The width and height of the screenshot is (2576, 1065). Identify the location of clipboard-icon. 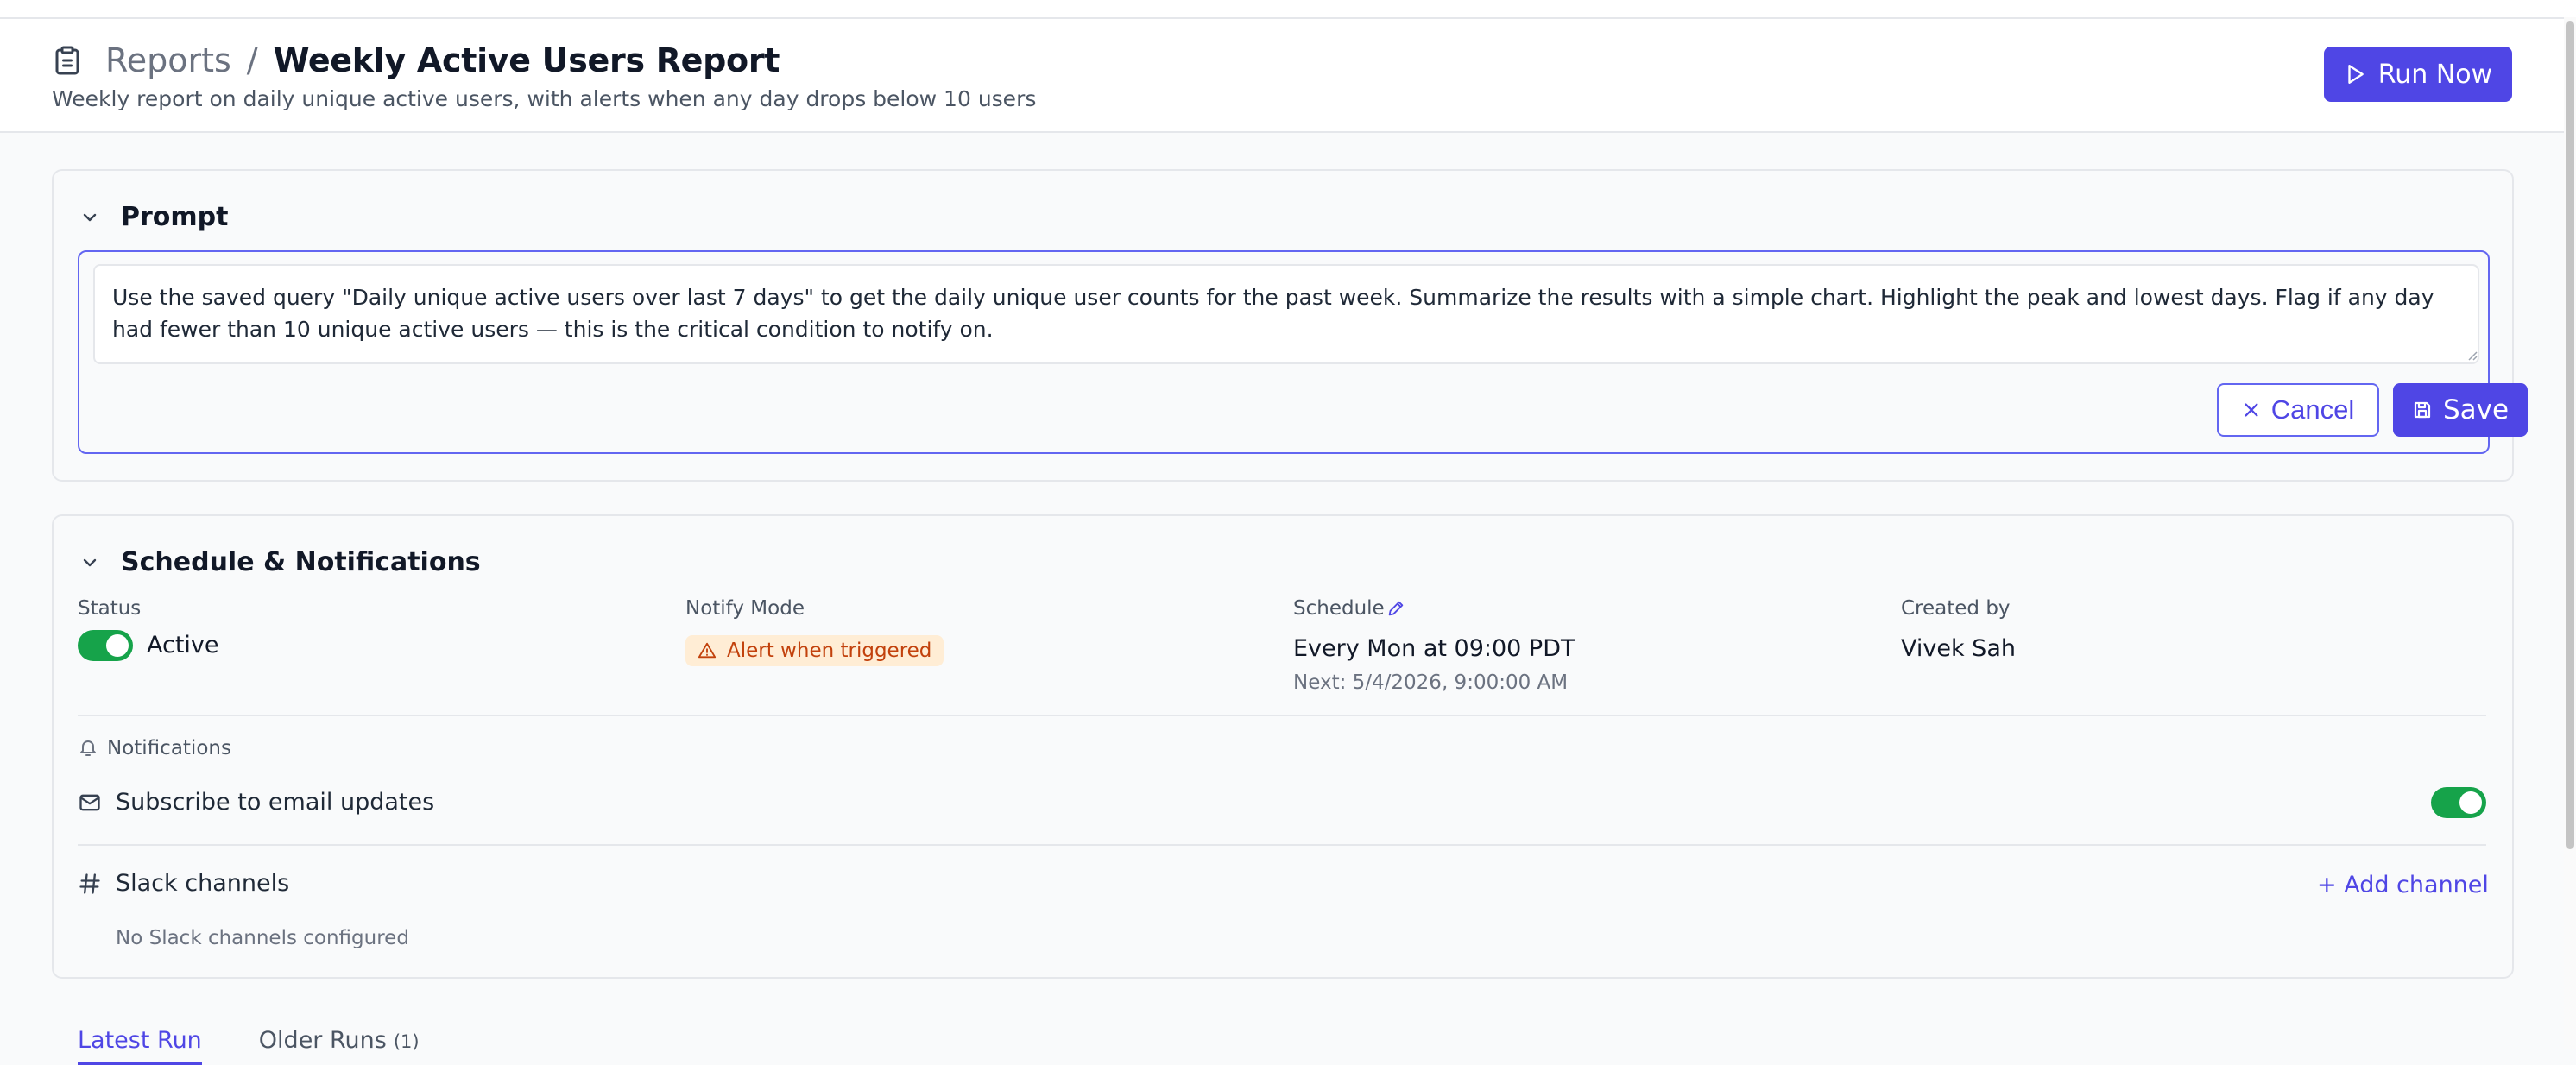
(67, 60).